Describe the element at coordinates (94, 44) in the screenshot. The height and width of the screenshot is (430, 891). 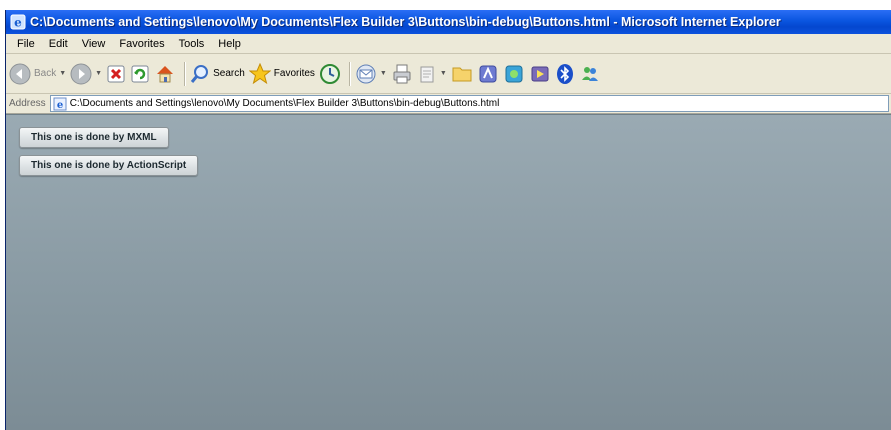
I see `menu-view: View` at that location.